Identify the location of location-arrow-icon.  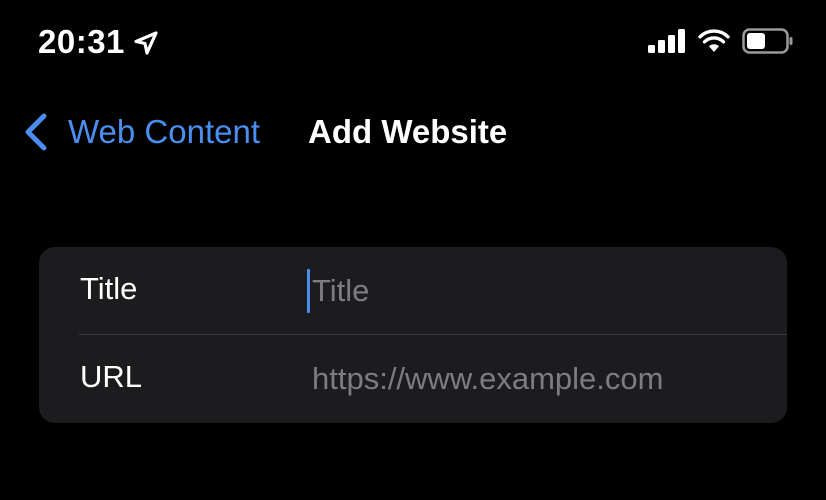
(146, 43).